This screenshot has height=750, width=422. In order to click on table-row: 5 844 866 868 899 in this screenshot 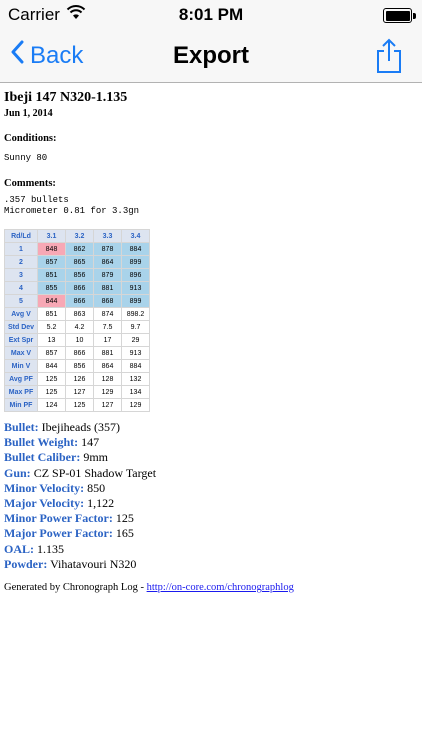, I will do `click(77, 301)`.